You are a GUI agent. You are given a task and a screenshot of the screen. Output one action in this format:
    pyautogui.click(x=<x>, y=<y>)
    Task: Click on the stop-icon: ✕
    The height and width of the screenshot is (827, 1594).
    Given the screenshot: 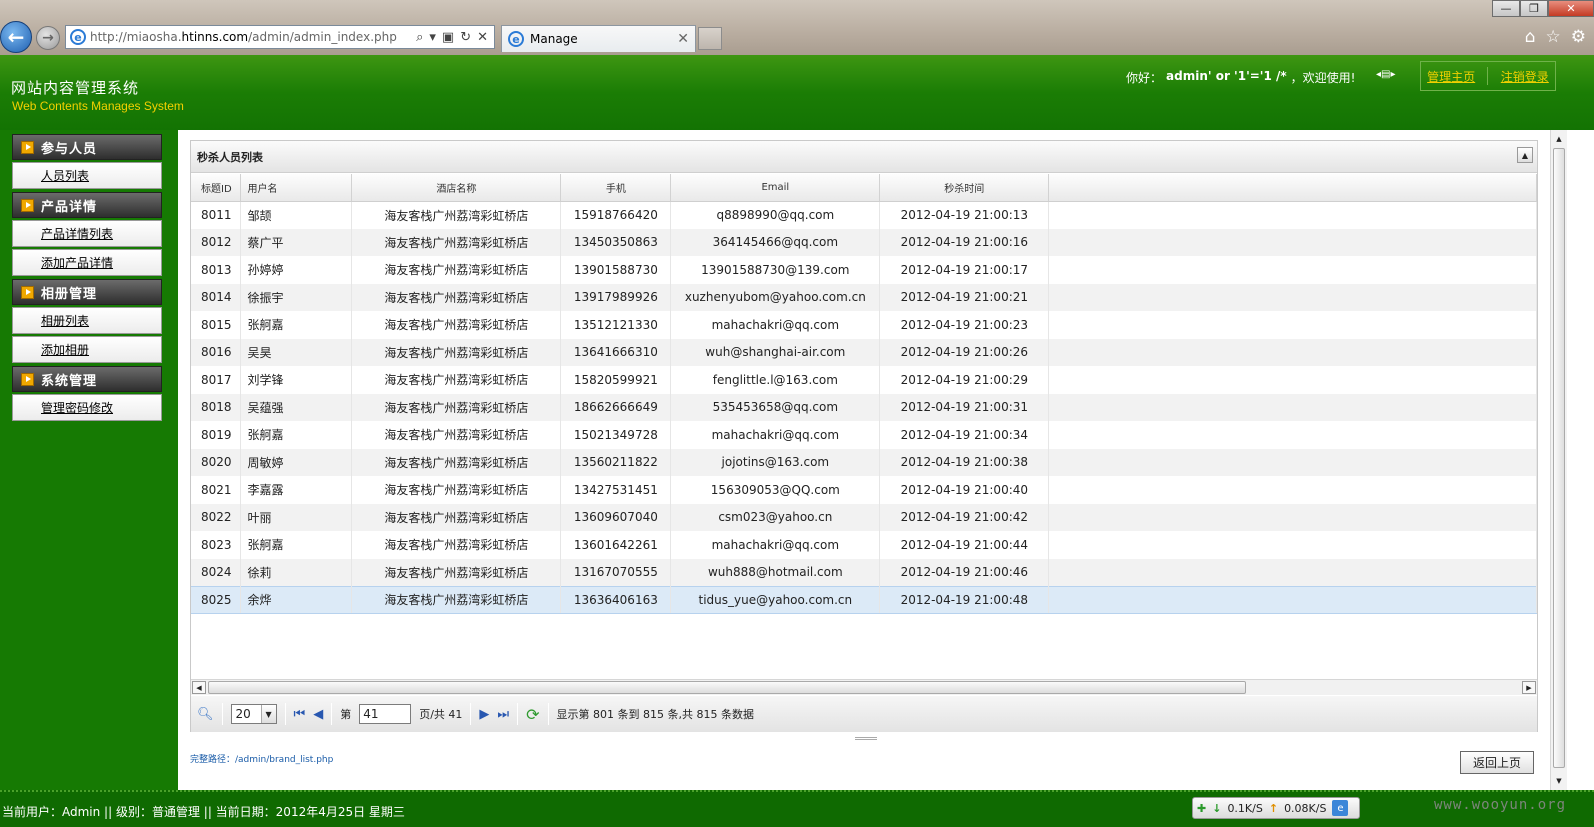 What is the action you would take?
    pyautogui.click(x=482, y=37)
    